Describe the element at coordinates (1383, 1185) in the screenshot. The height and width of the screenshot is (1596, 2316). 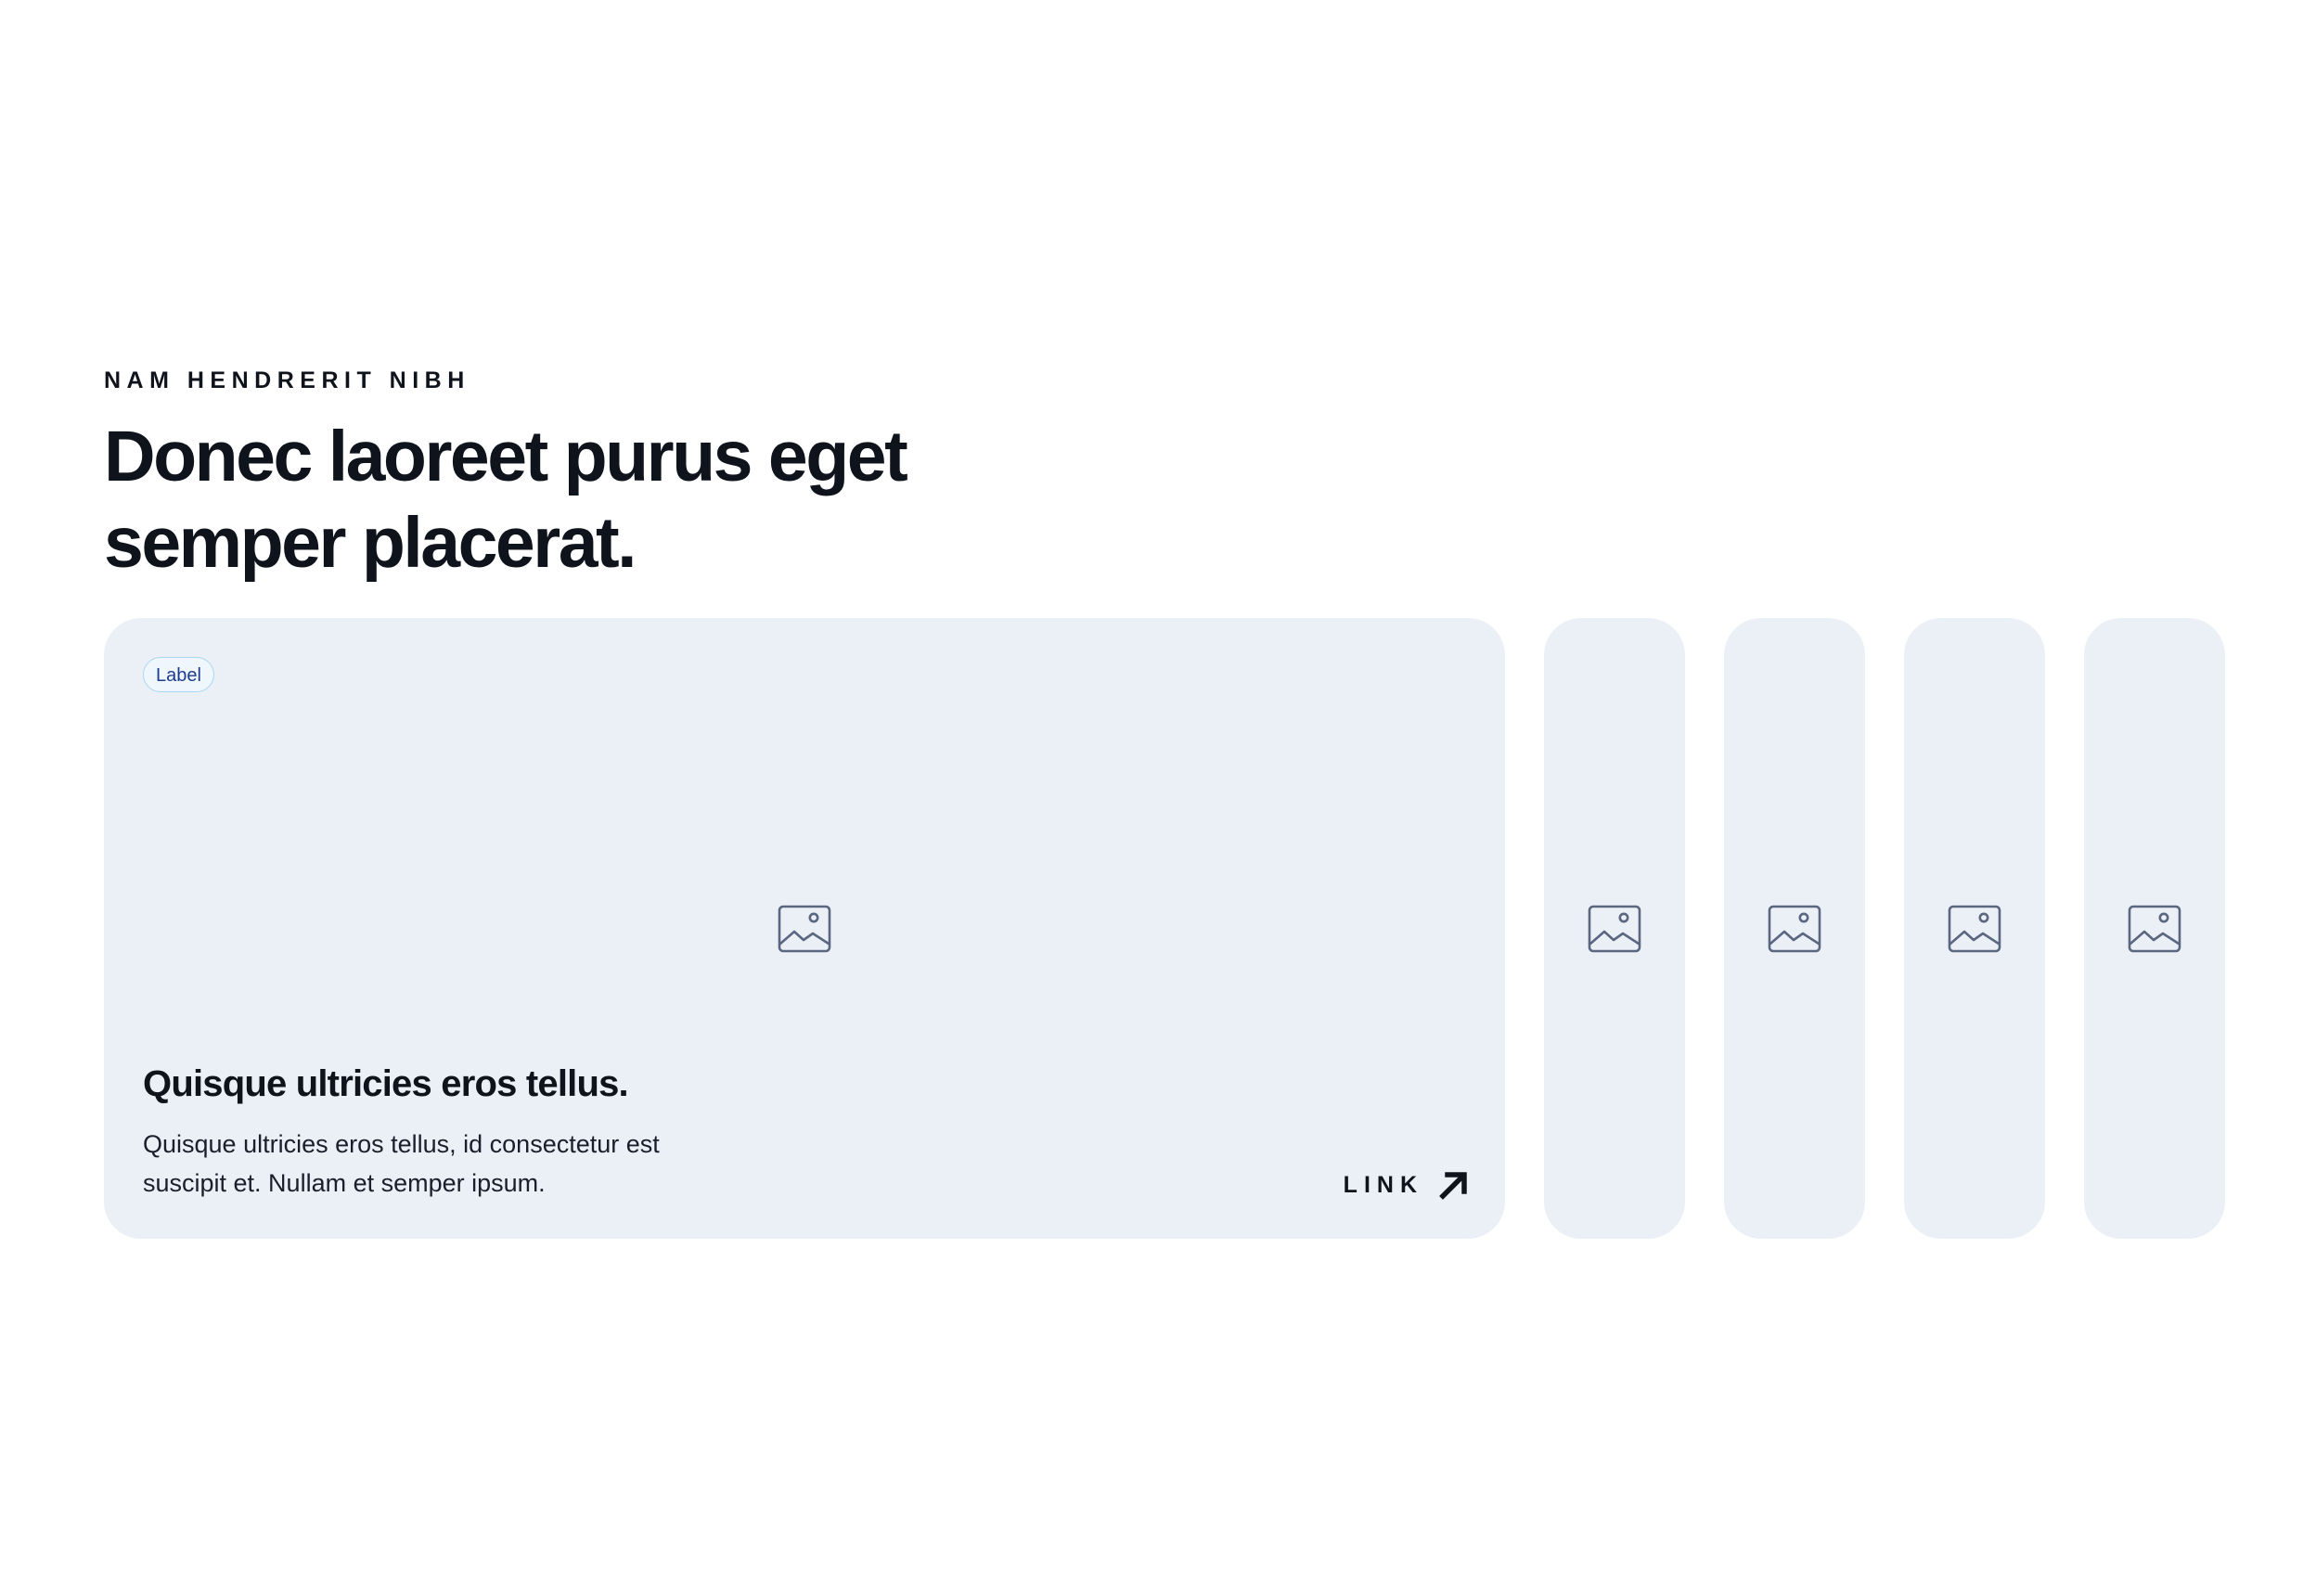
I see `card-link-label: LINK` at that location.